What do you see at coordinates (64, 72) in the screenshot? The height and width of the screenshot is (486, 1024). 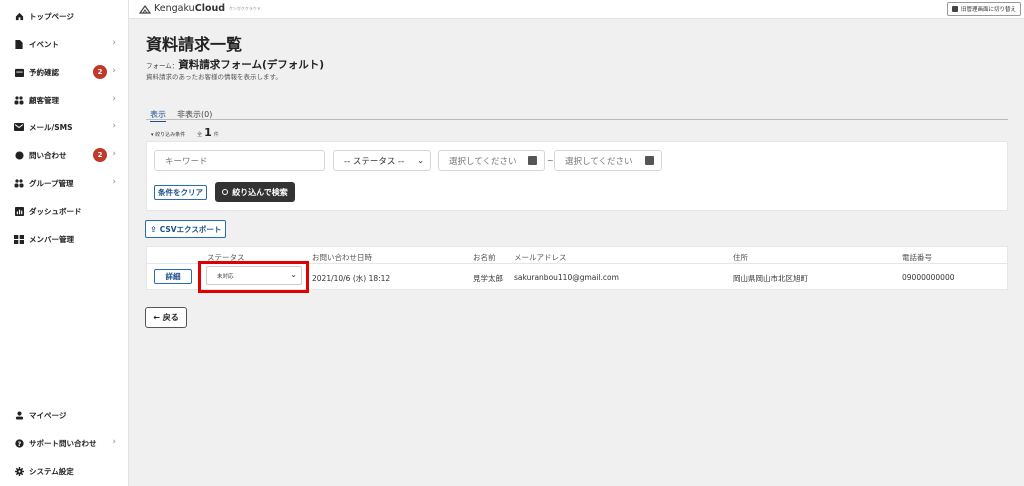 I see `sidebar-item-reservation: 予約確認 2 ›` at bounding box center [64, 72].